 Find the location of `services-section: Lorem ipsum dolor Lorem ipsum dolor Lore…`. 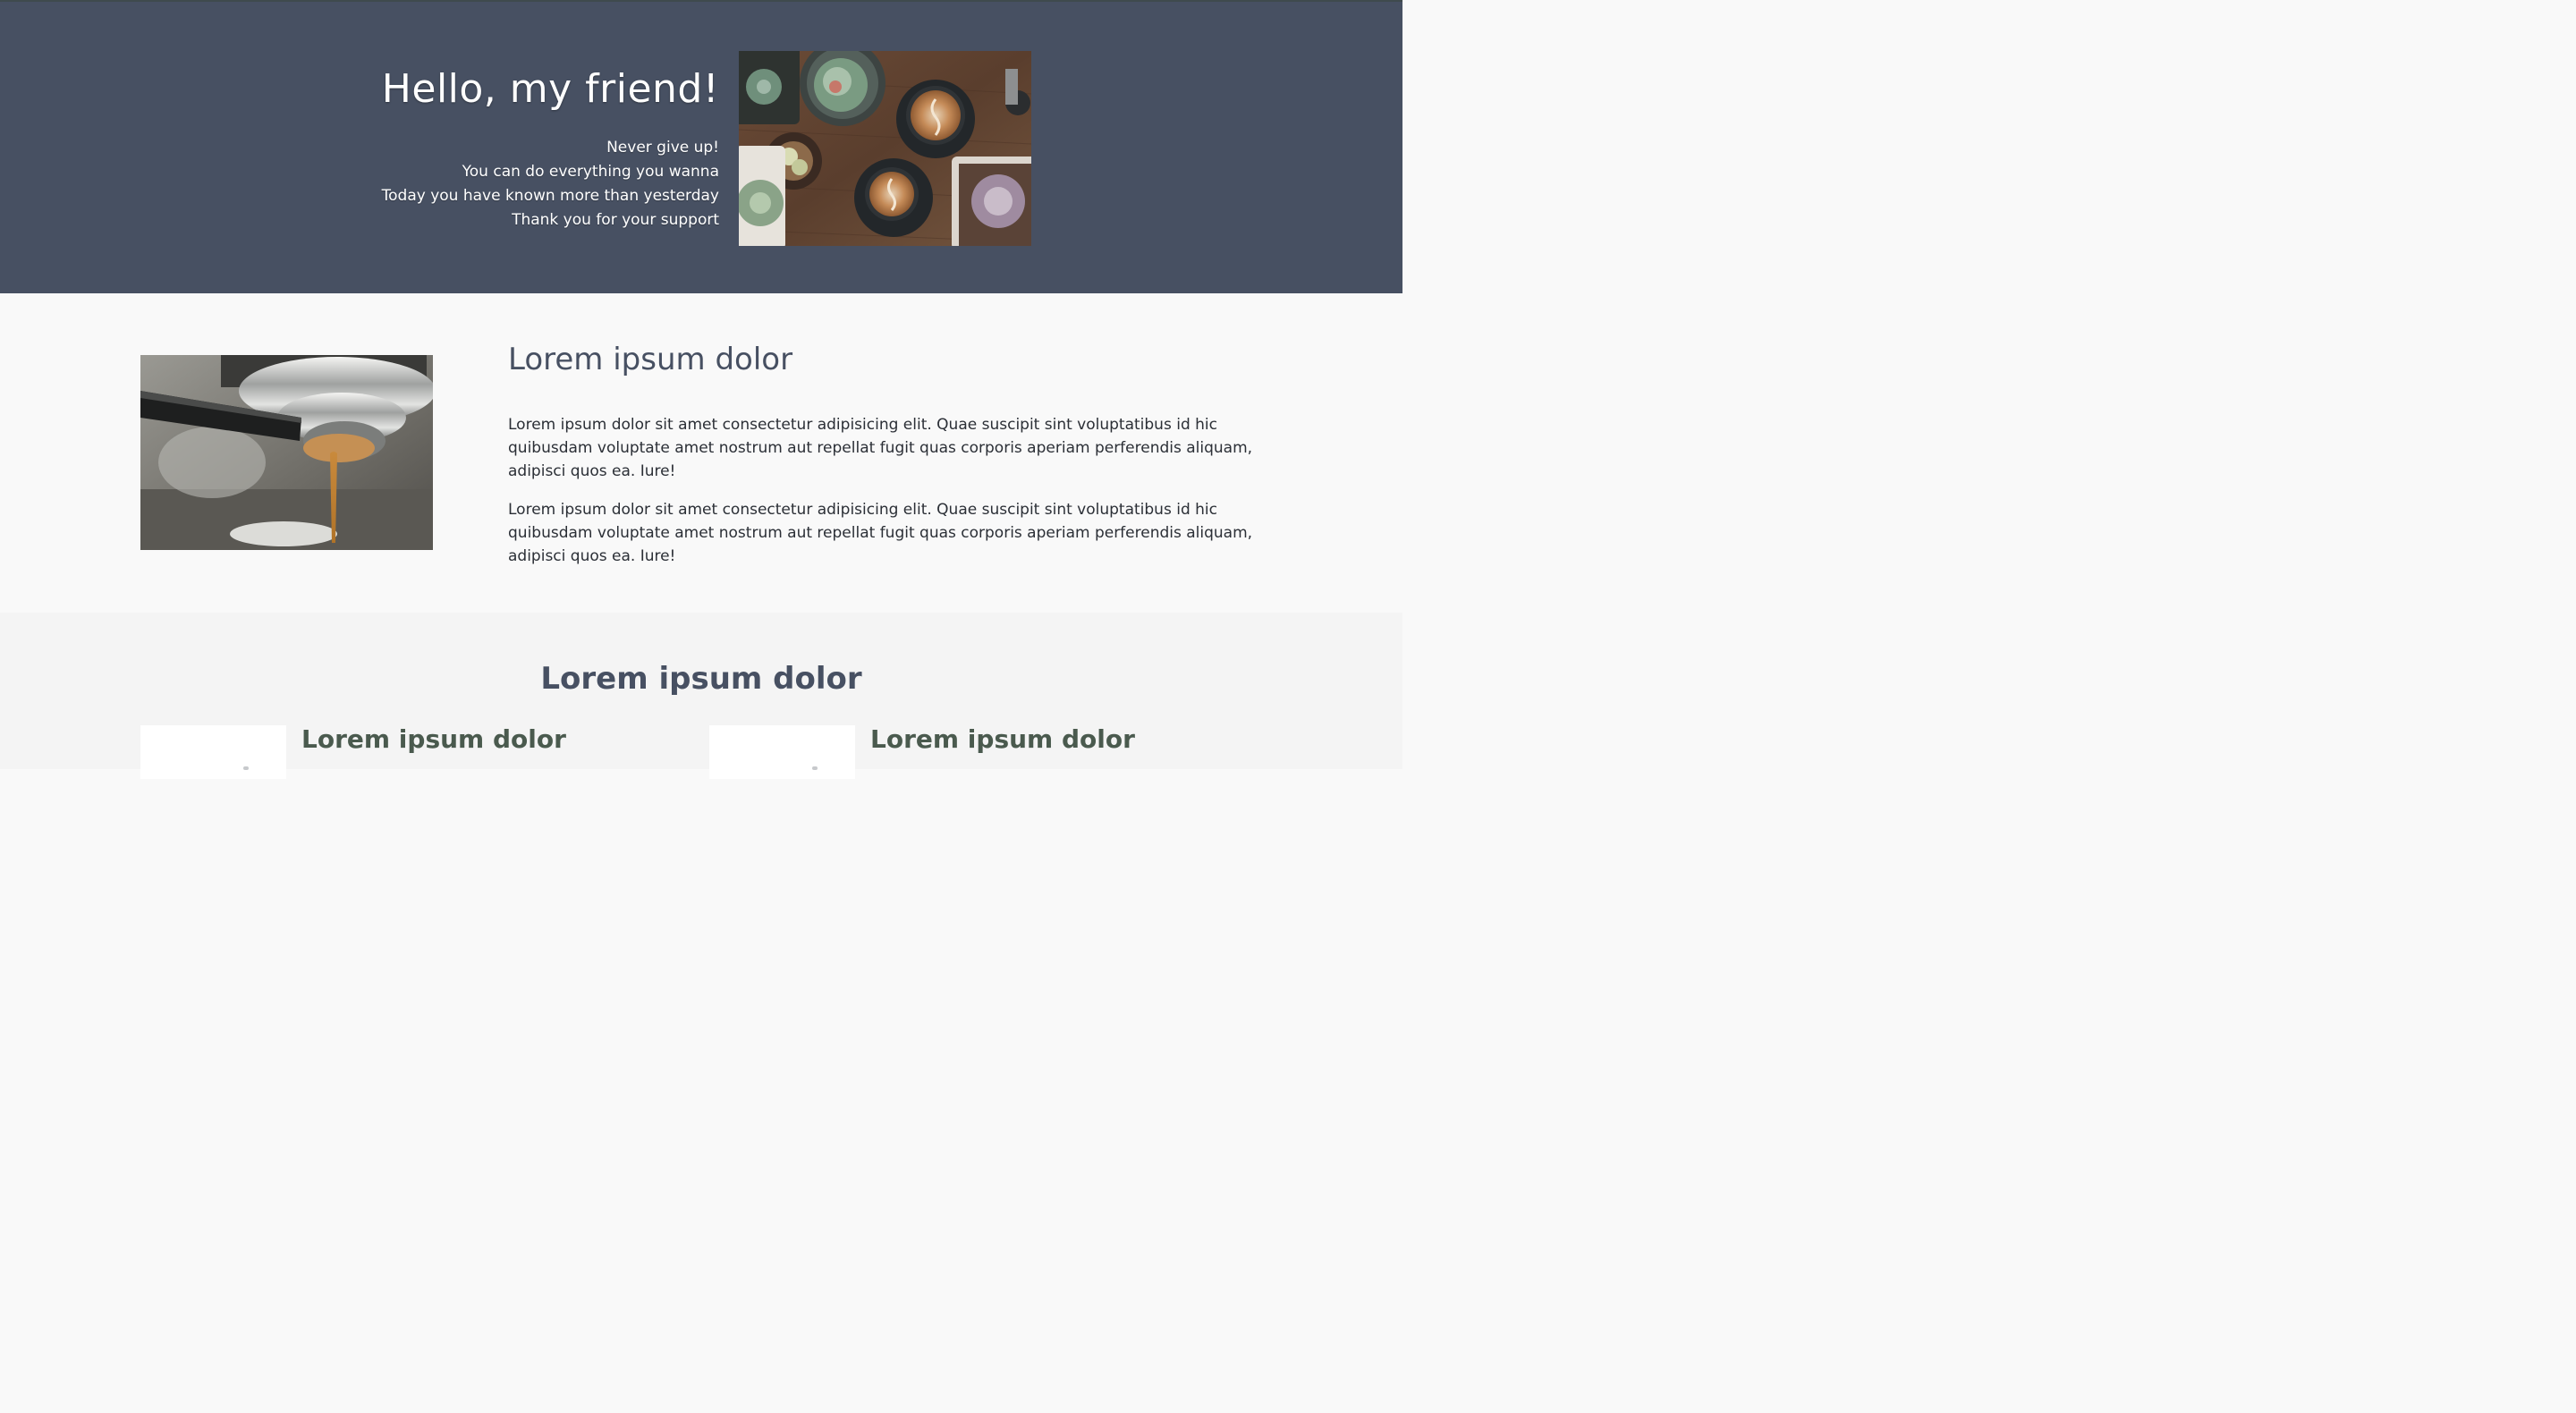

services-section: Lorem ipsum dolor Lorem ipsum dolor Lore… is located at coordinates (701, 696).